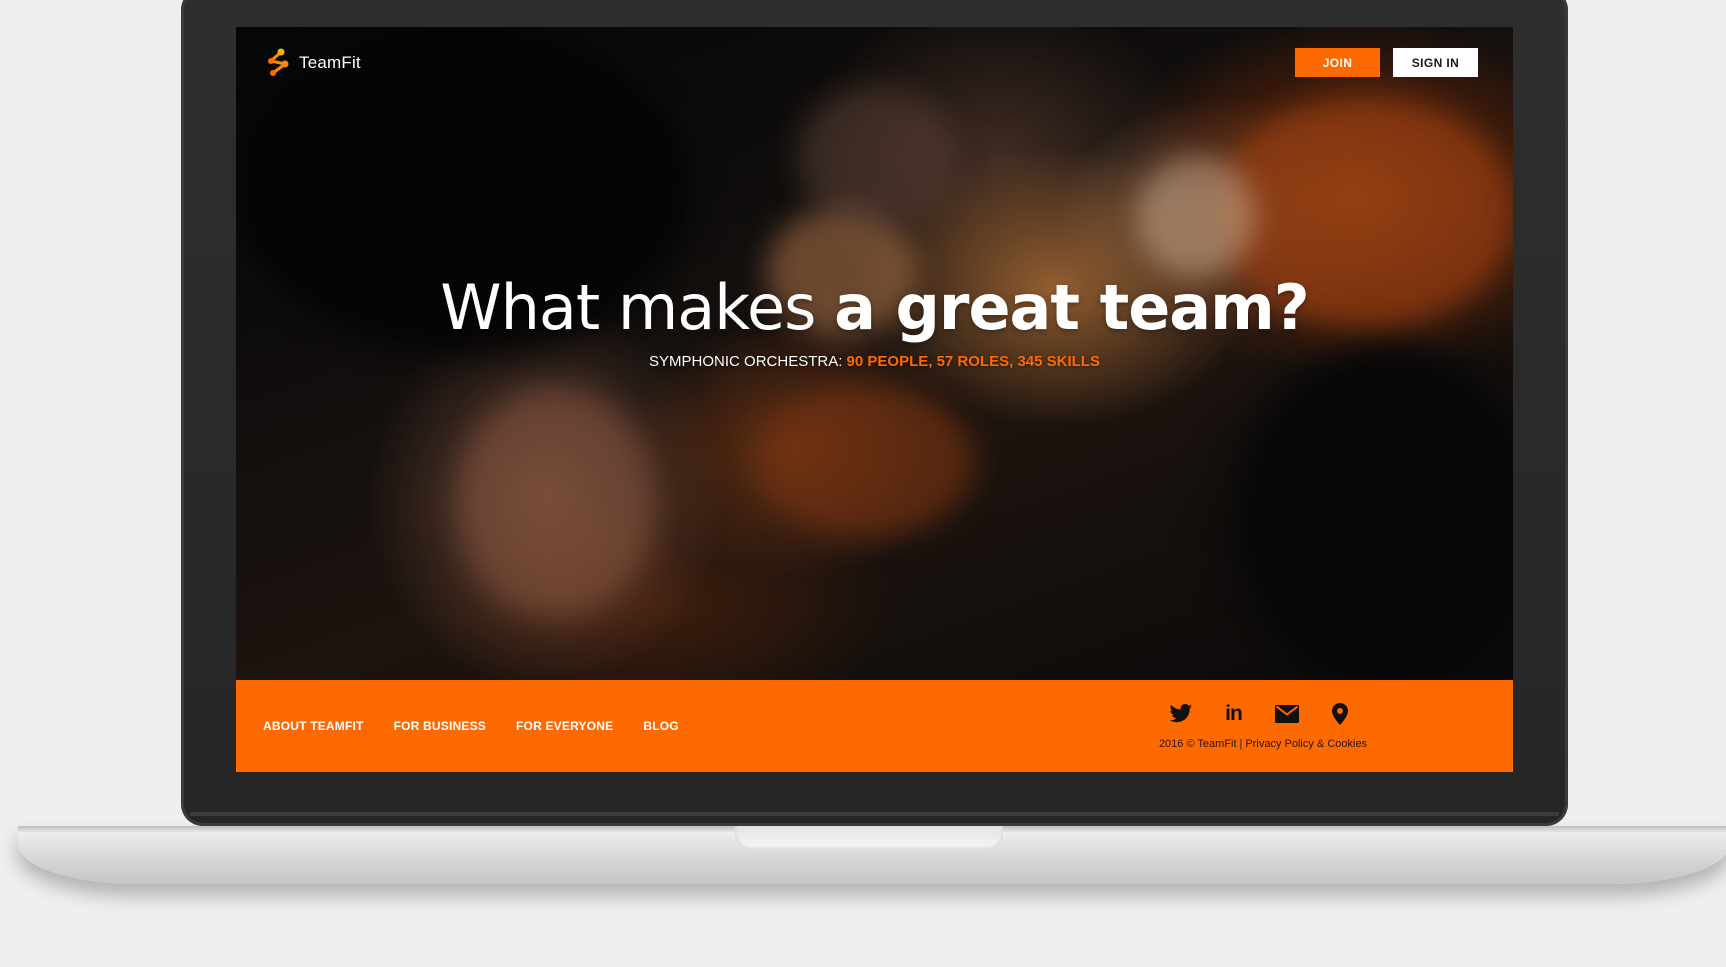 The image size is (1726, 967). What do you see at coordinates (1286, 714) in the screenshot?
I see `mail-icon` at bounding box center [1286, 714].